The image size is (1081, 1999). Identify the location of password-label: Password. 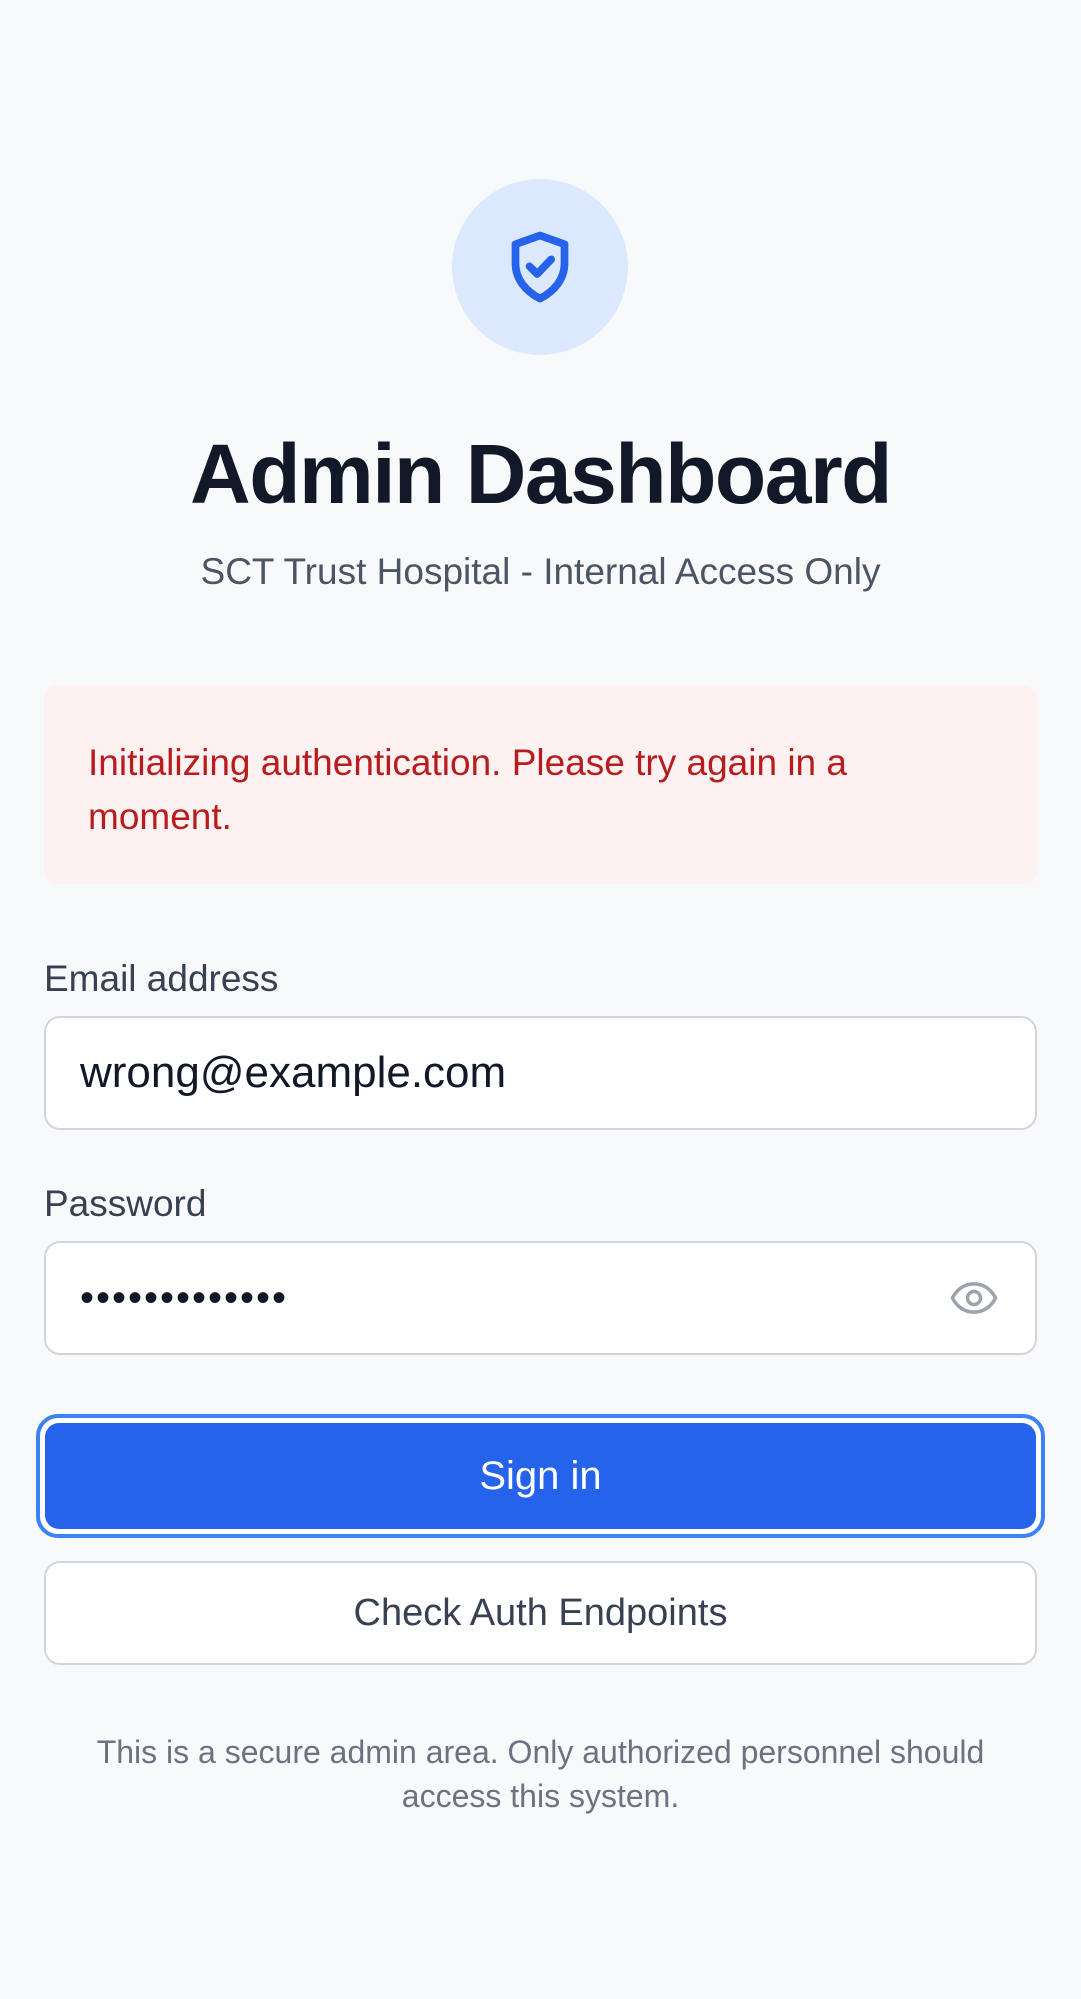
(125, 1203).